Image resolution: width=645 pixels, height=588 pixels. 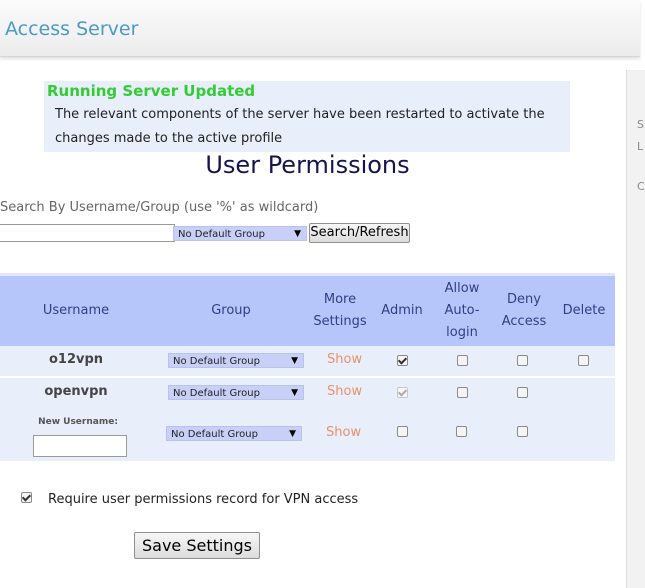 I want to click on search-group-select: No Default Group ▼, so click(x=240, y=233).